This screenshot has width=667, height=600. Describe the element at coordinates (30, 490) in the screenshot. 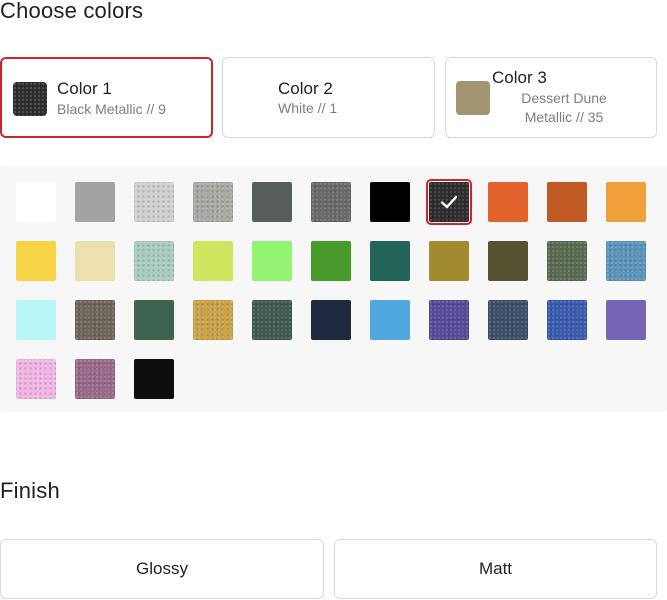

I see `finish-title: Finish` at that location.